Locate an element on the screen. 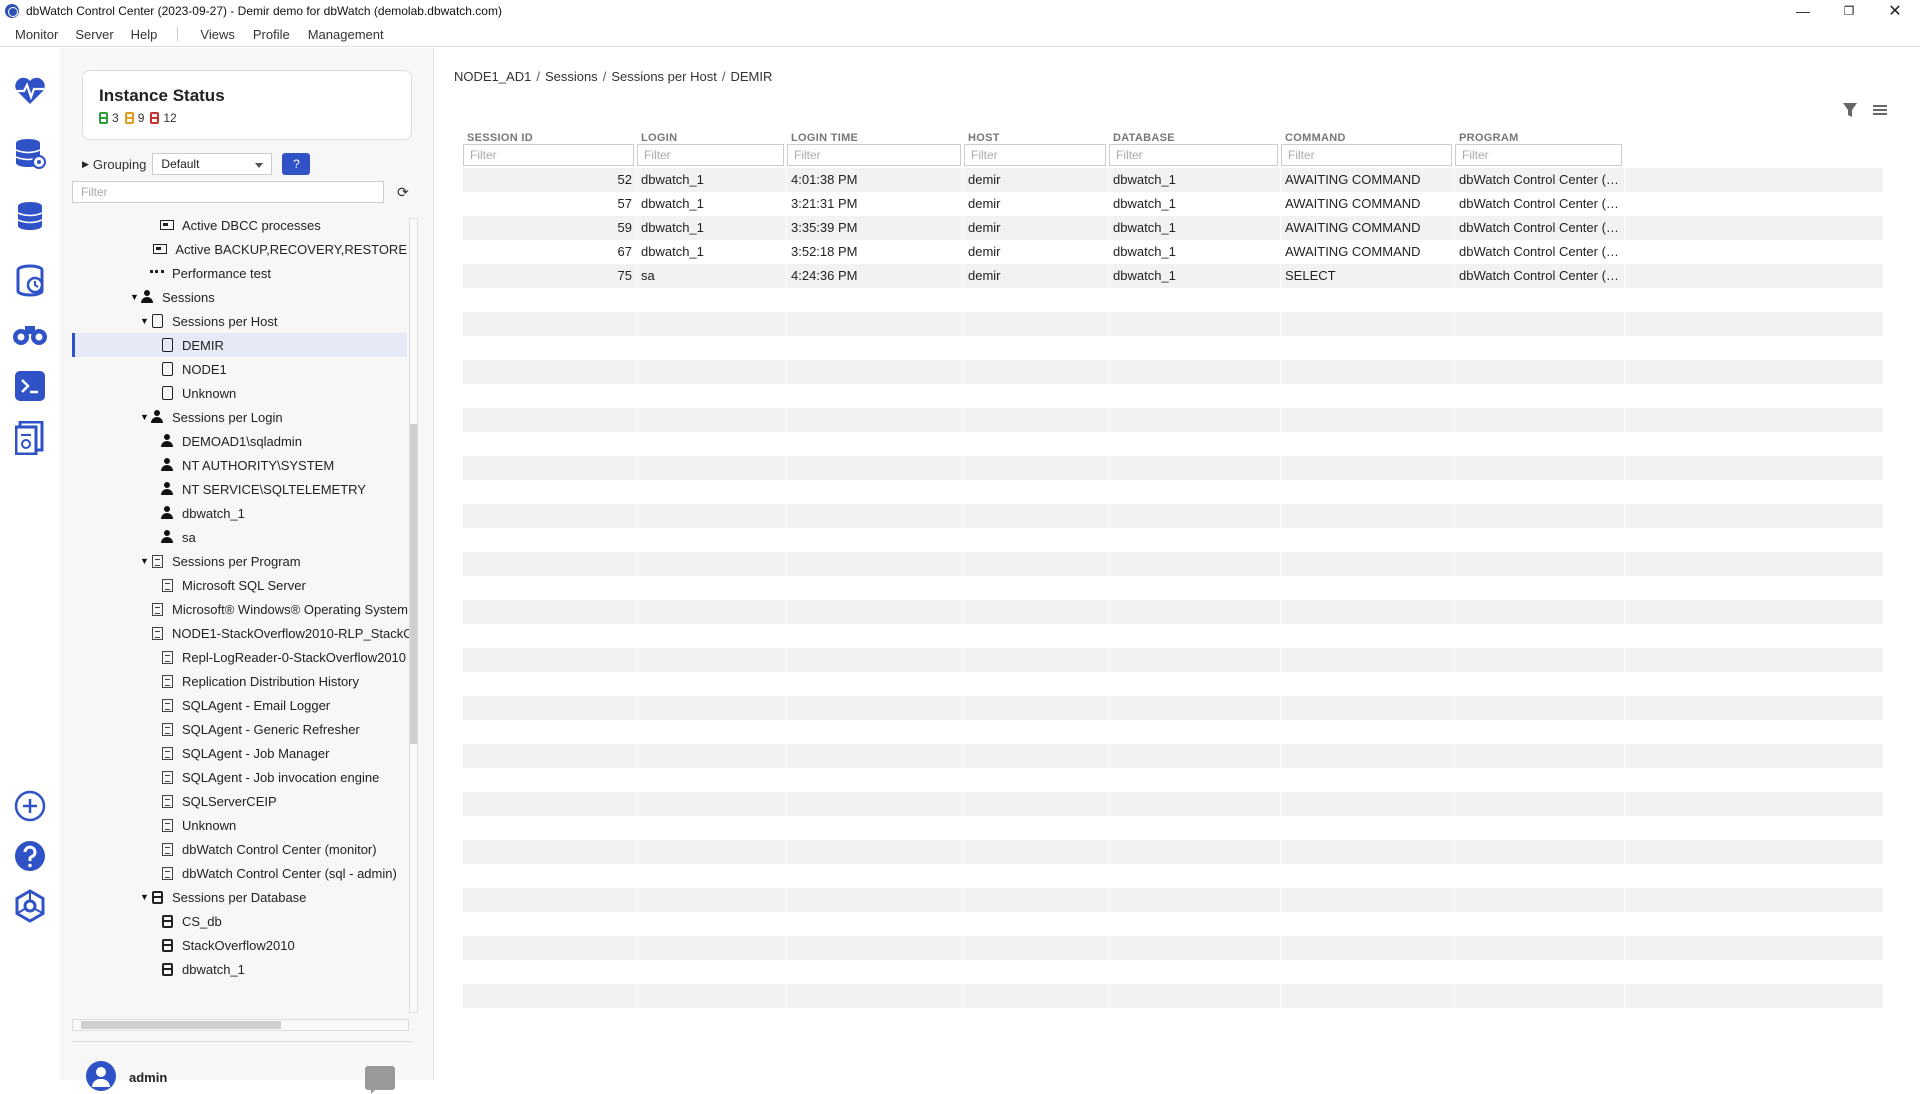  tree-item: SQLAgent - Generic Refresher is located at coordinates (239, 729).